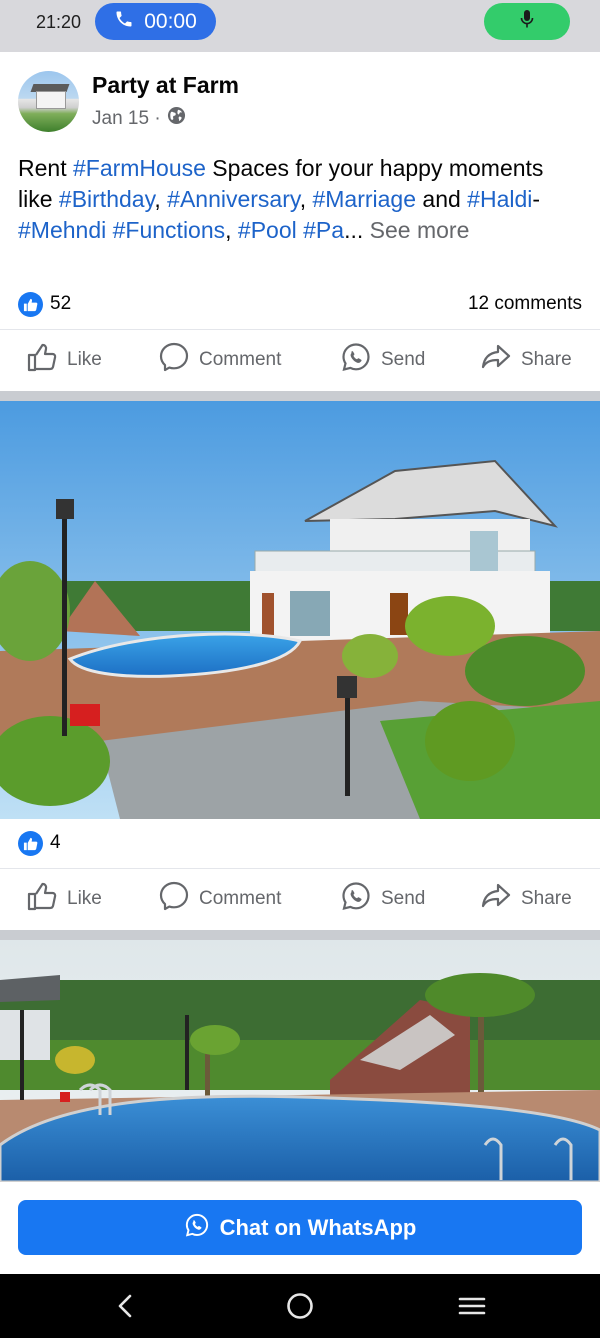  I want to click on comments-count: 12 comments, so click(525, 304).